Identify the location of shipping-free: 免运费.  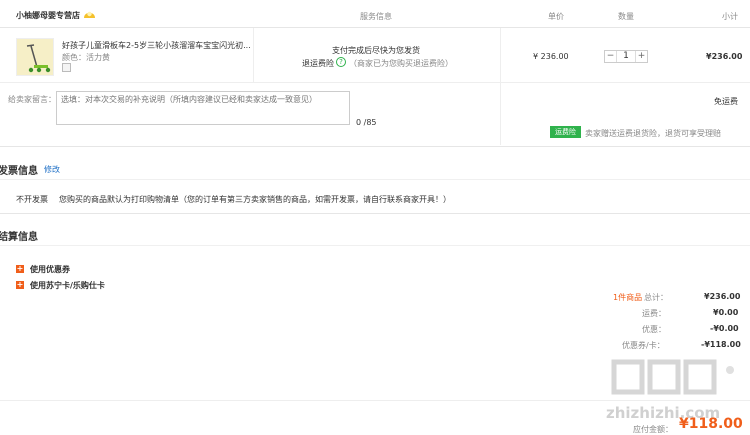
(726, 101).